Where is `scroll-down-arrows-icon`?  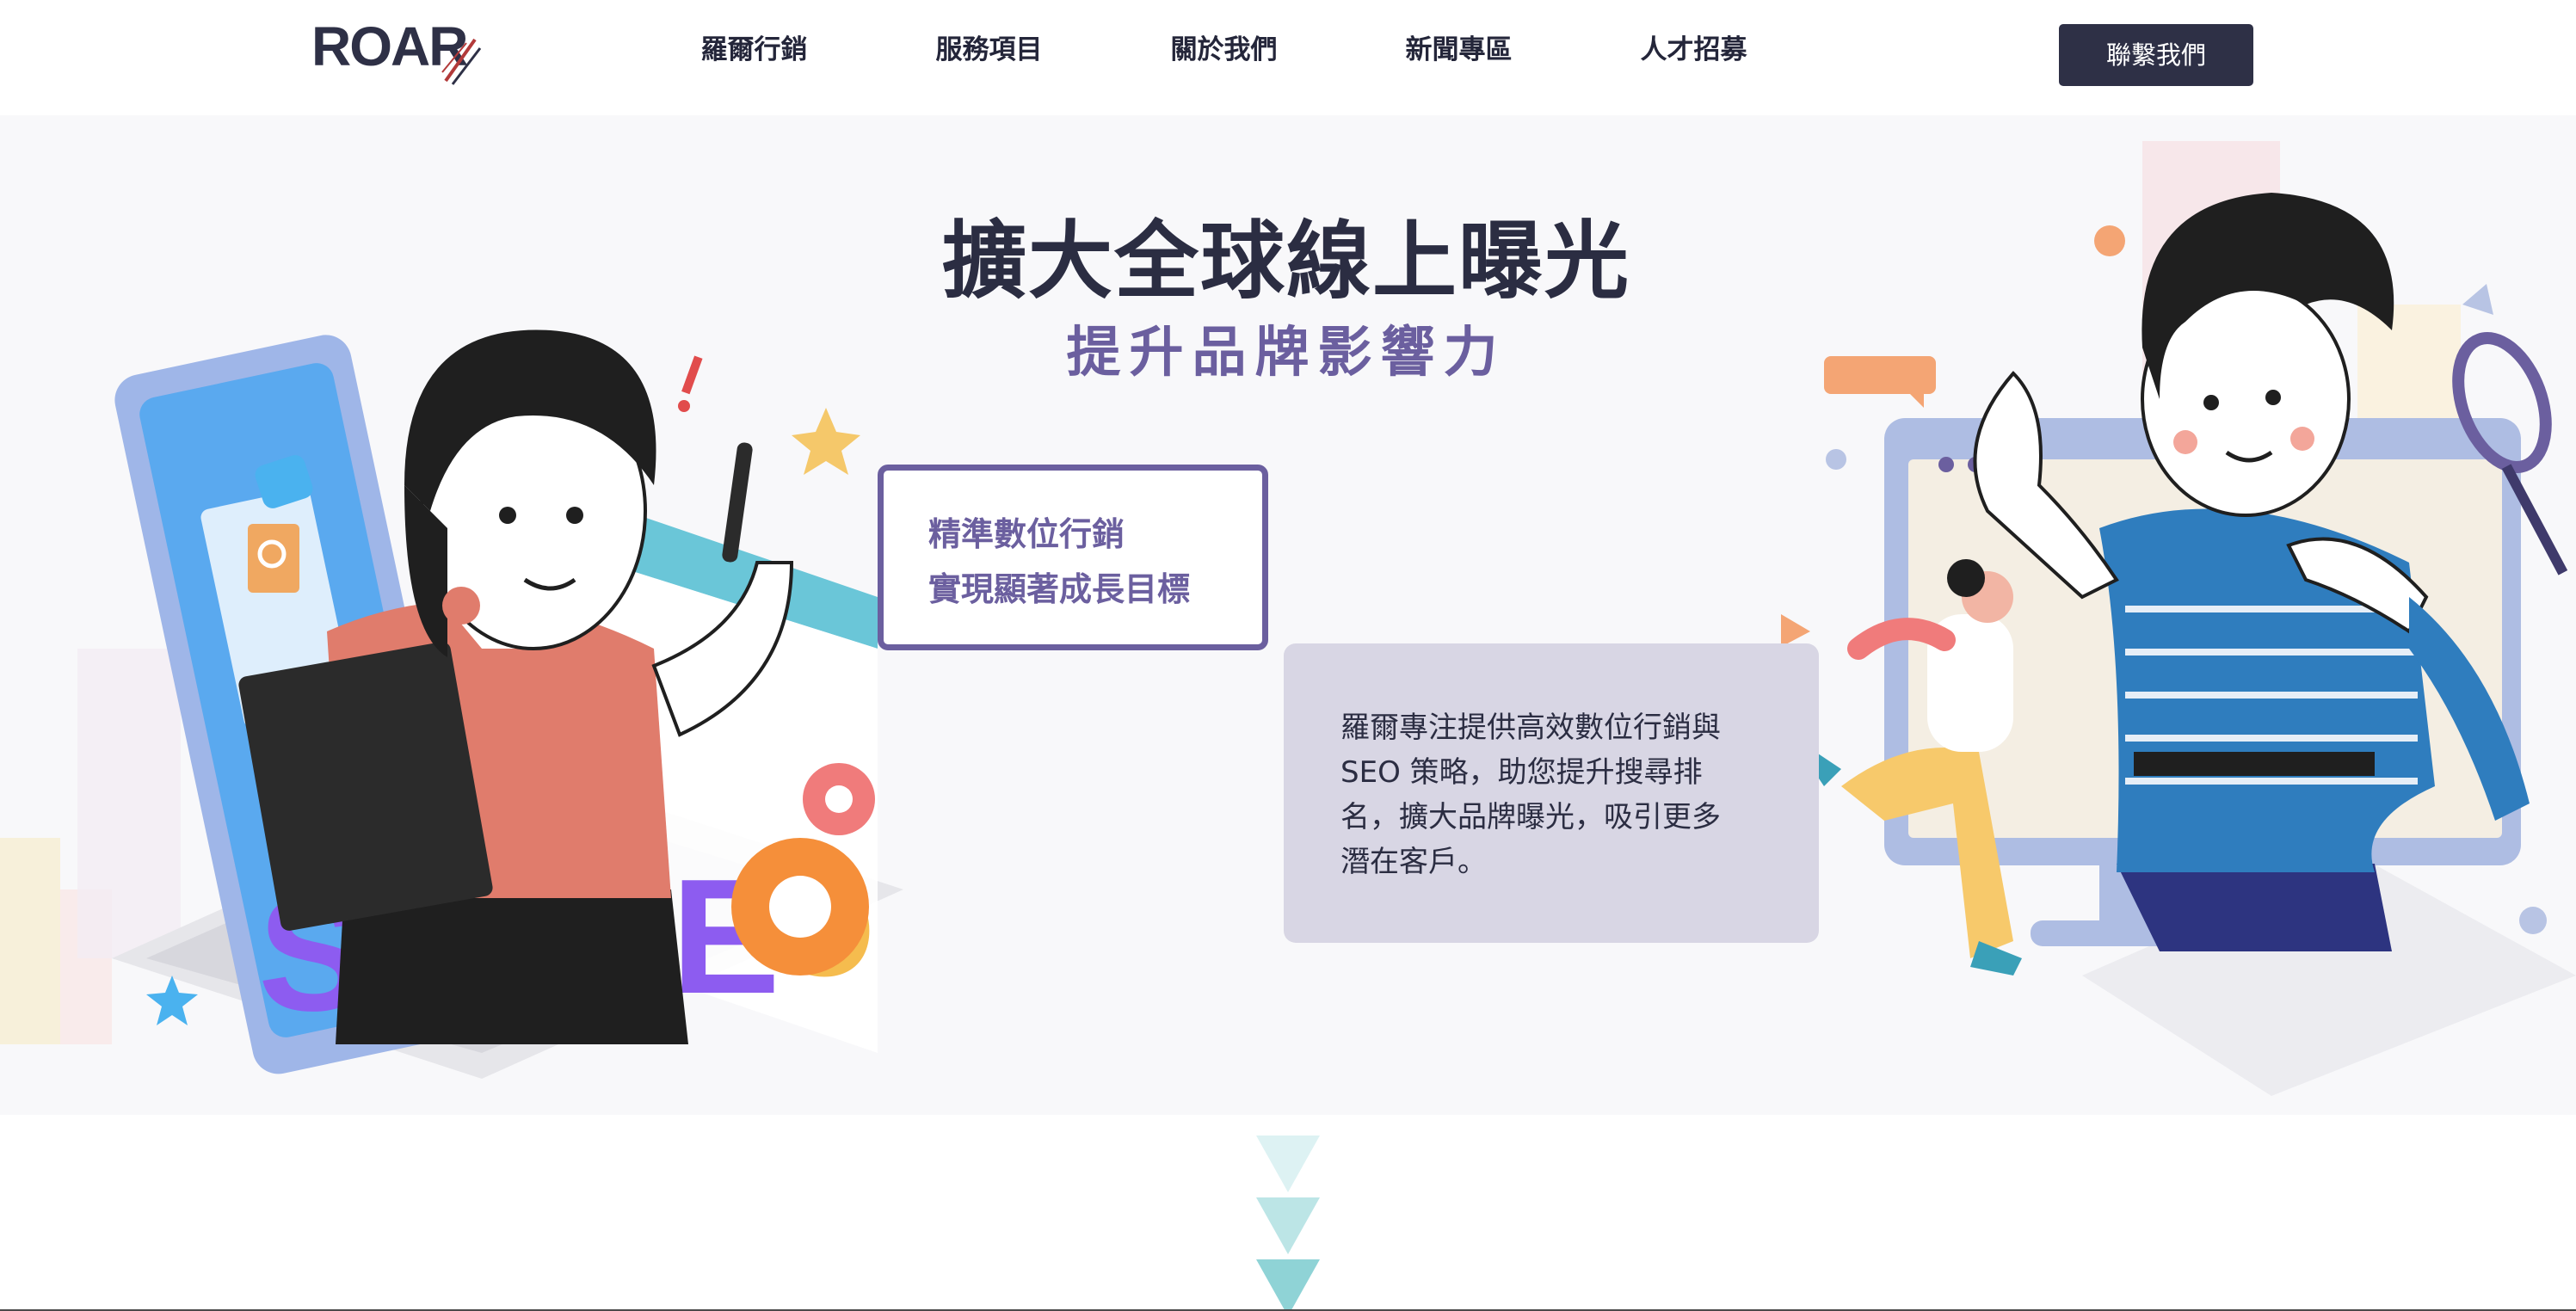 scroll-down-arrows-icon is located at coordinates (1288, 1224).